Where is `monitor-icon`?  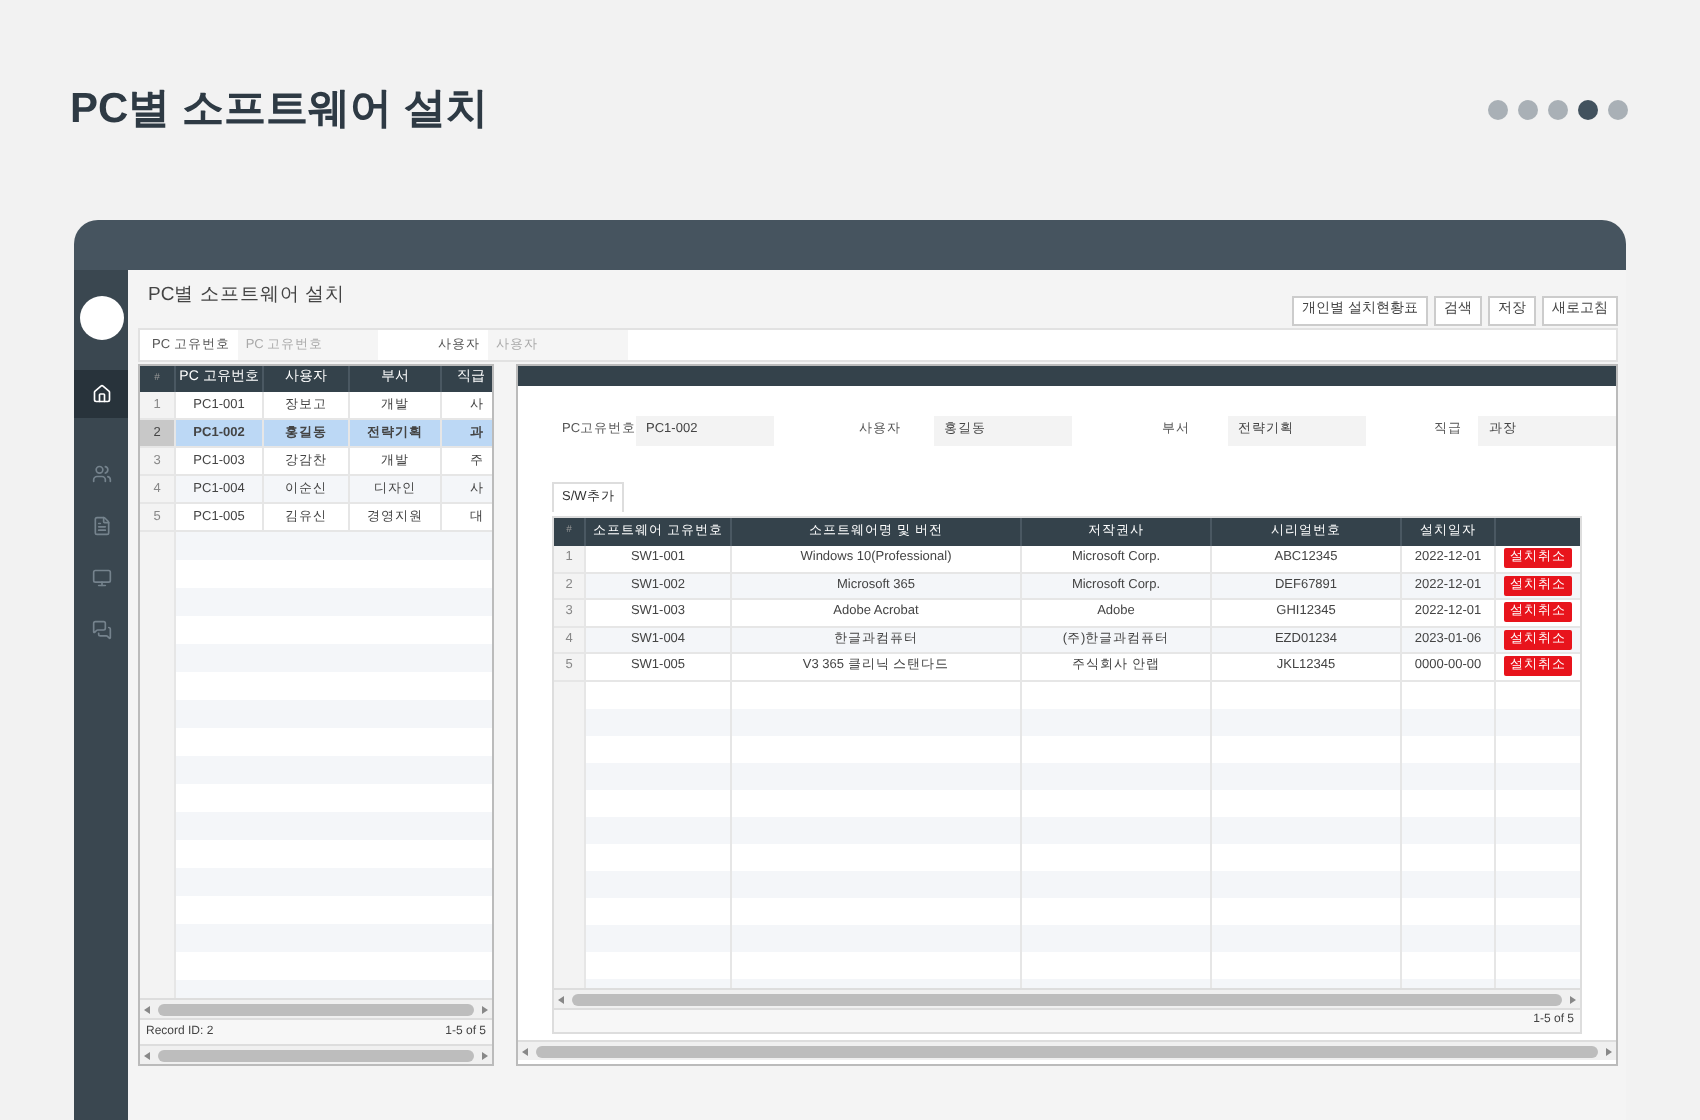
monitor-icon is located at coordinates (101, 578).